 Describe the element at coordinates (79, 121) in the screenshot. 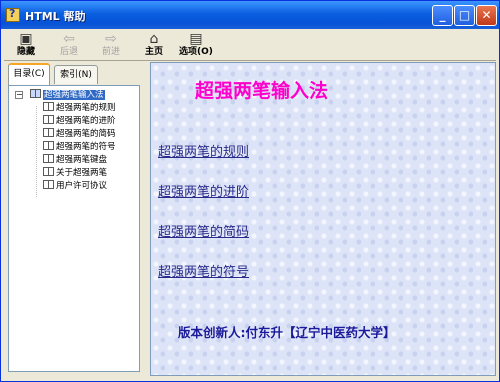

I see `tree-item-advanced: 超强两笔的进阶` at that location.